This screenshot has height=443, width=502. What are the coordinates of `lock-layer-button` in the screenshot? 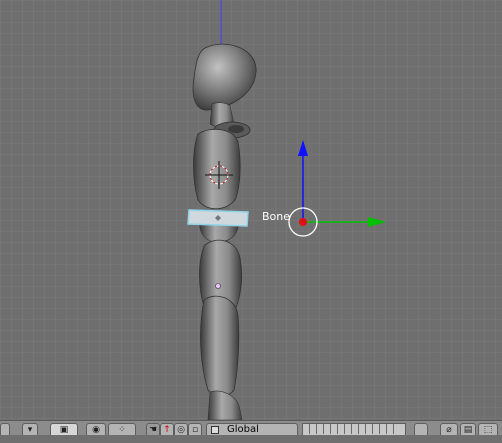 It's located at (421, 429).